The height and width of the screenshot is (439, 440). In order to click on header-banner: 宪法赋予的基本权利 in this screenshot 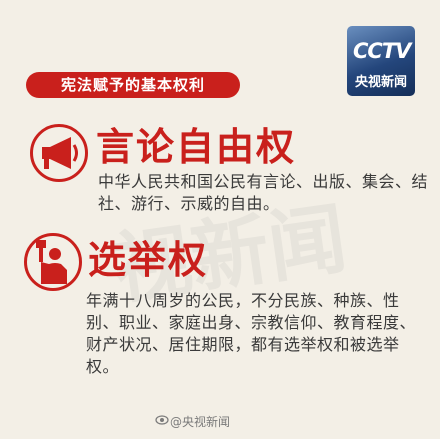, I will do `click(133, 85)`.